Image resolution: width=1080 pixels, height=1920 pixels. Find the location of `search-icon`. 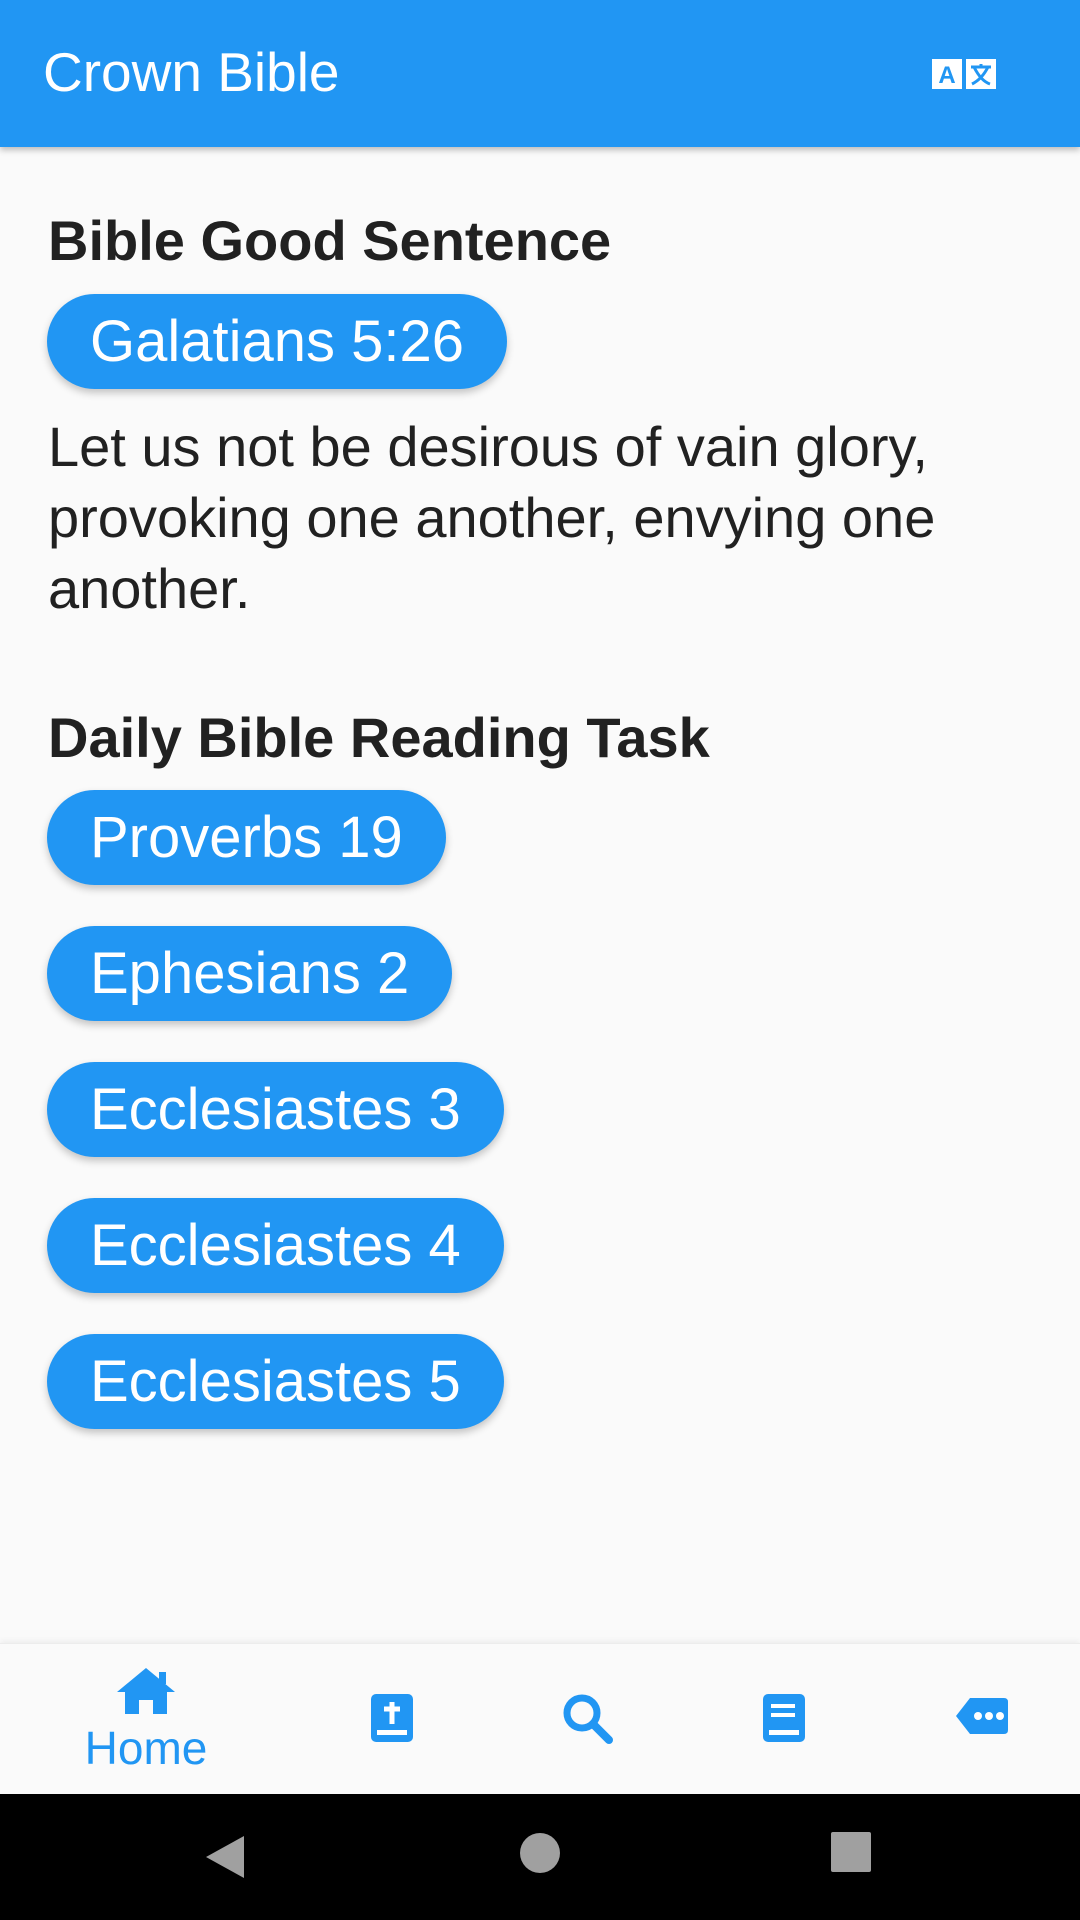

search-icon is located at coordinates (588, 1719).